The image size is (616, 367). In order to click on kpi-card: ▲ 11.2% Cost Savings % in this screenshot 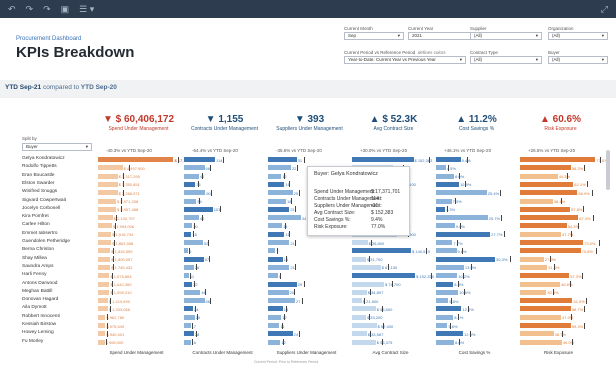, I will do `click(476, 123)`.